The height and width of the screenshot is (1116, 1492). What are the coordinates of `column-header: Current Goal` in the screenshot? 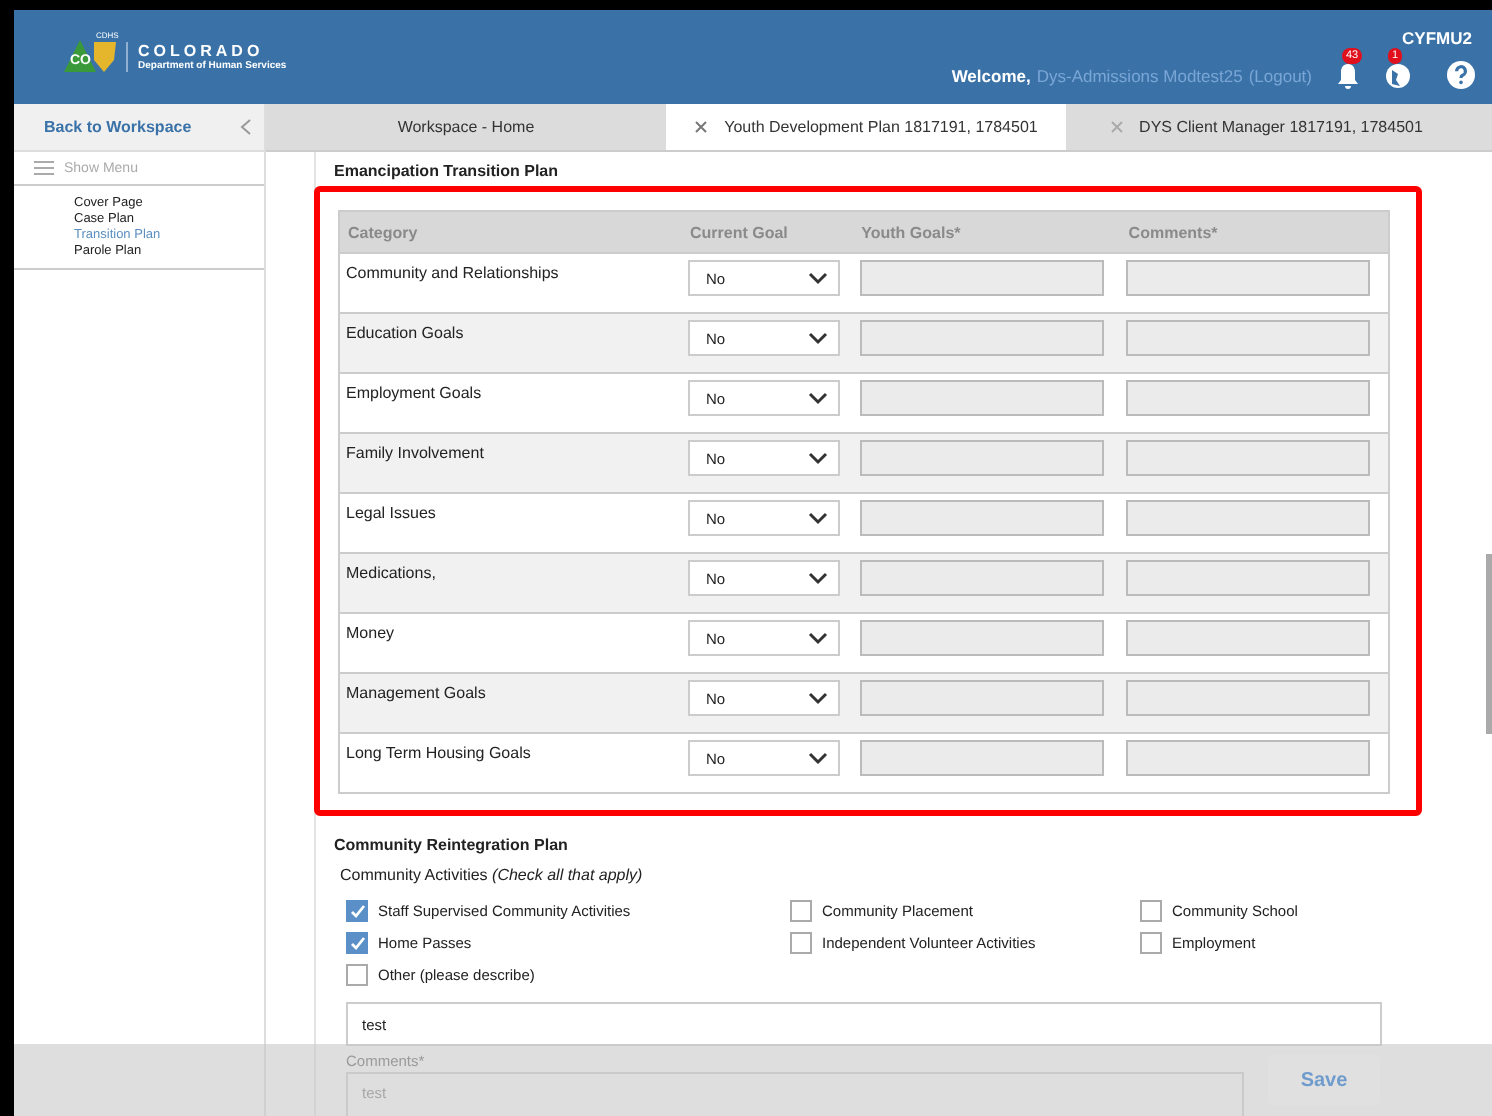 It's located at (768, 232).